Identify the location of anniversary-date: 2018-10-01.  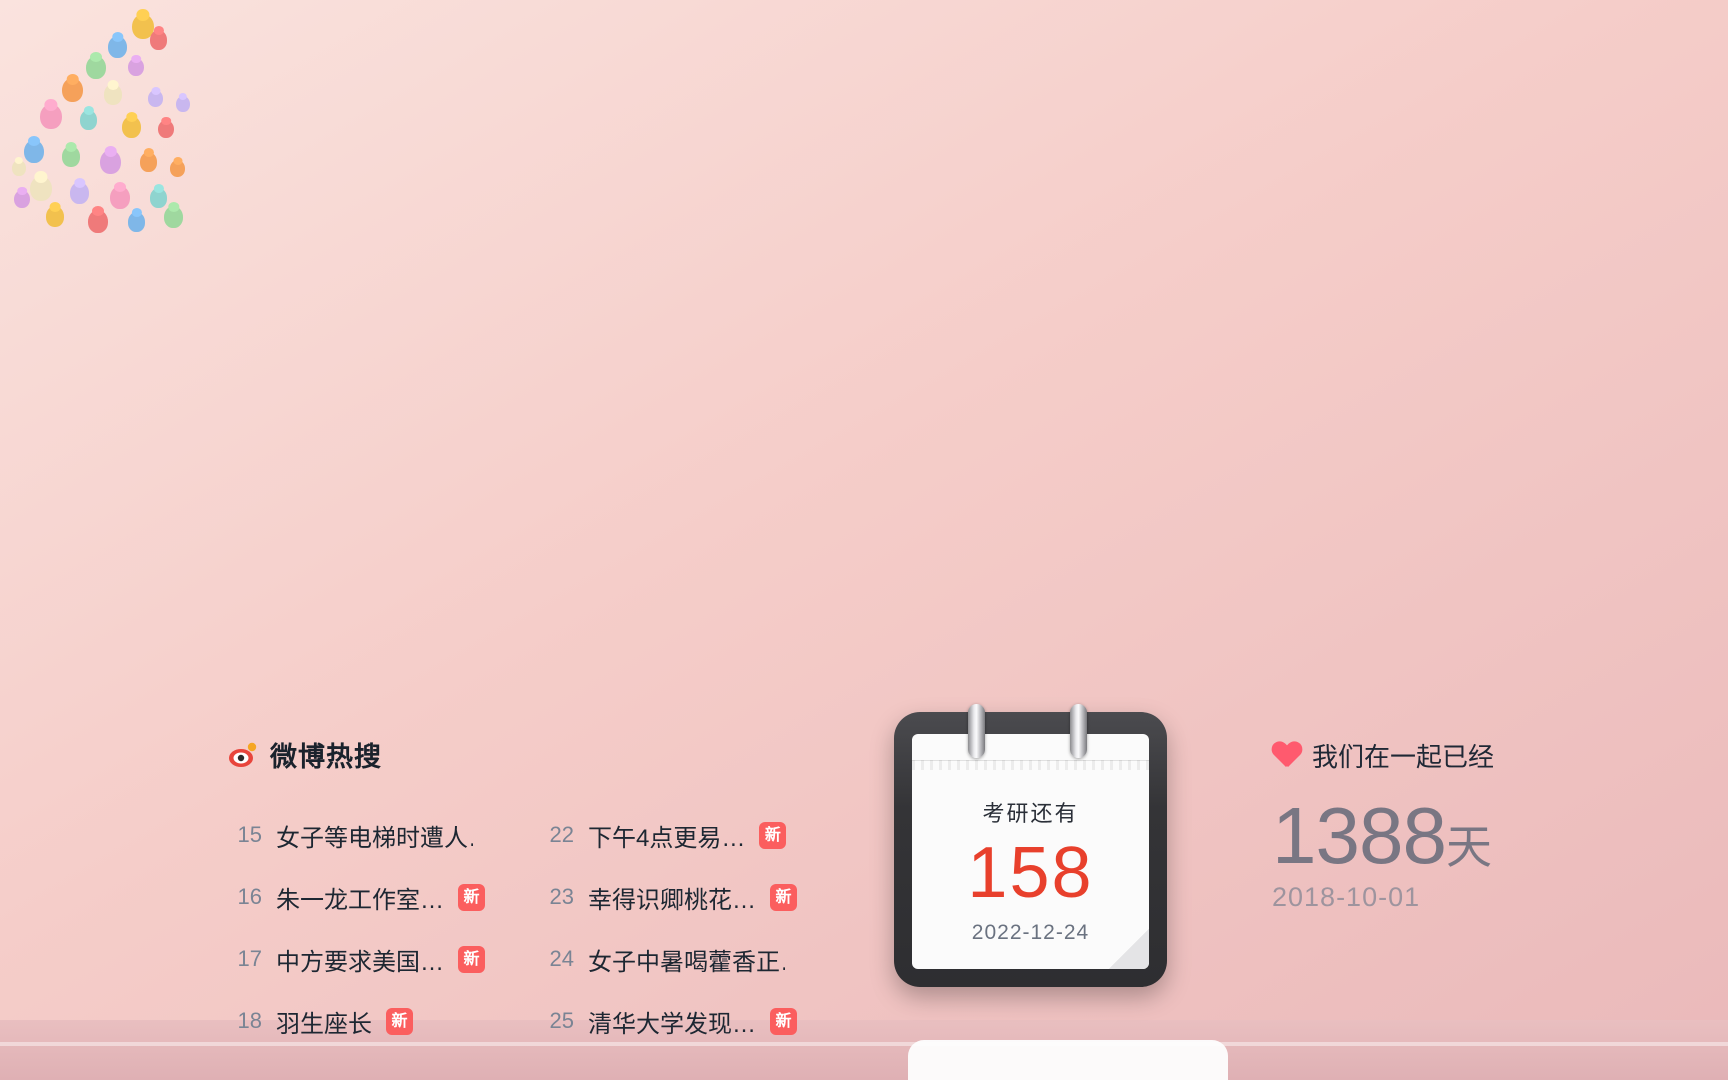
(1346, 897).